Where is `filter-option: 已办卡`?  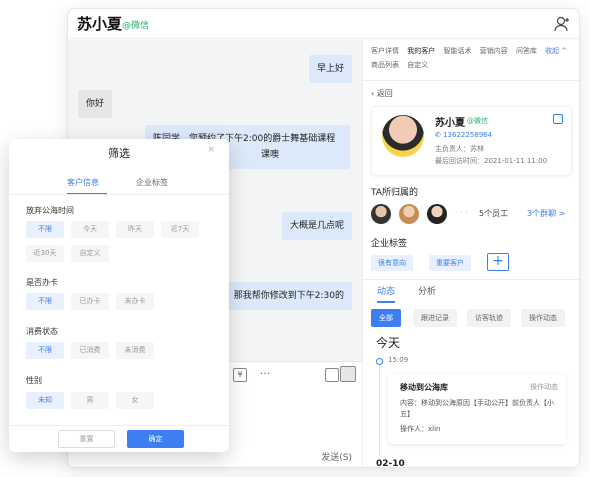 filter-option: 已办卡 is located at coordinates (90, 301).